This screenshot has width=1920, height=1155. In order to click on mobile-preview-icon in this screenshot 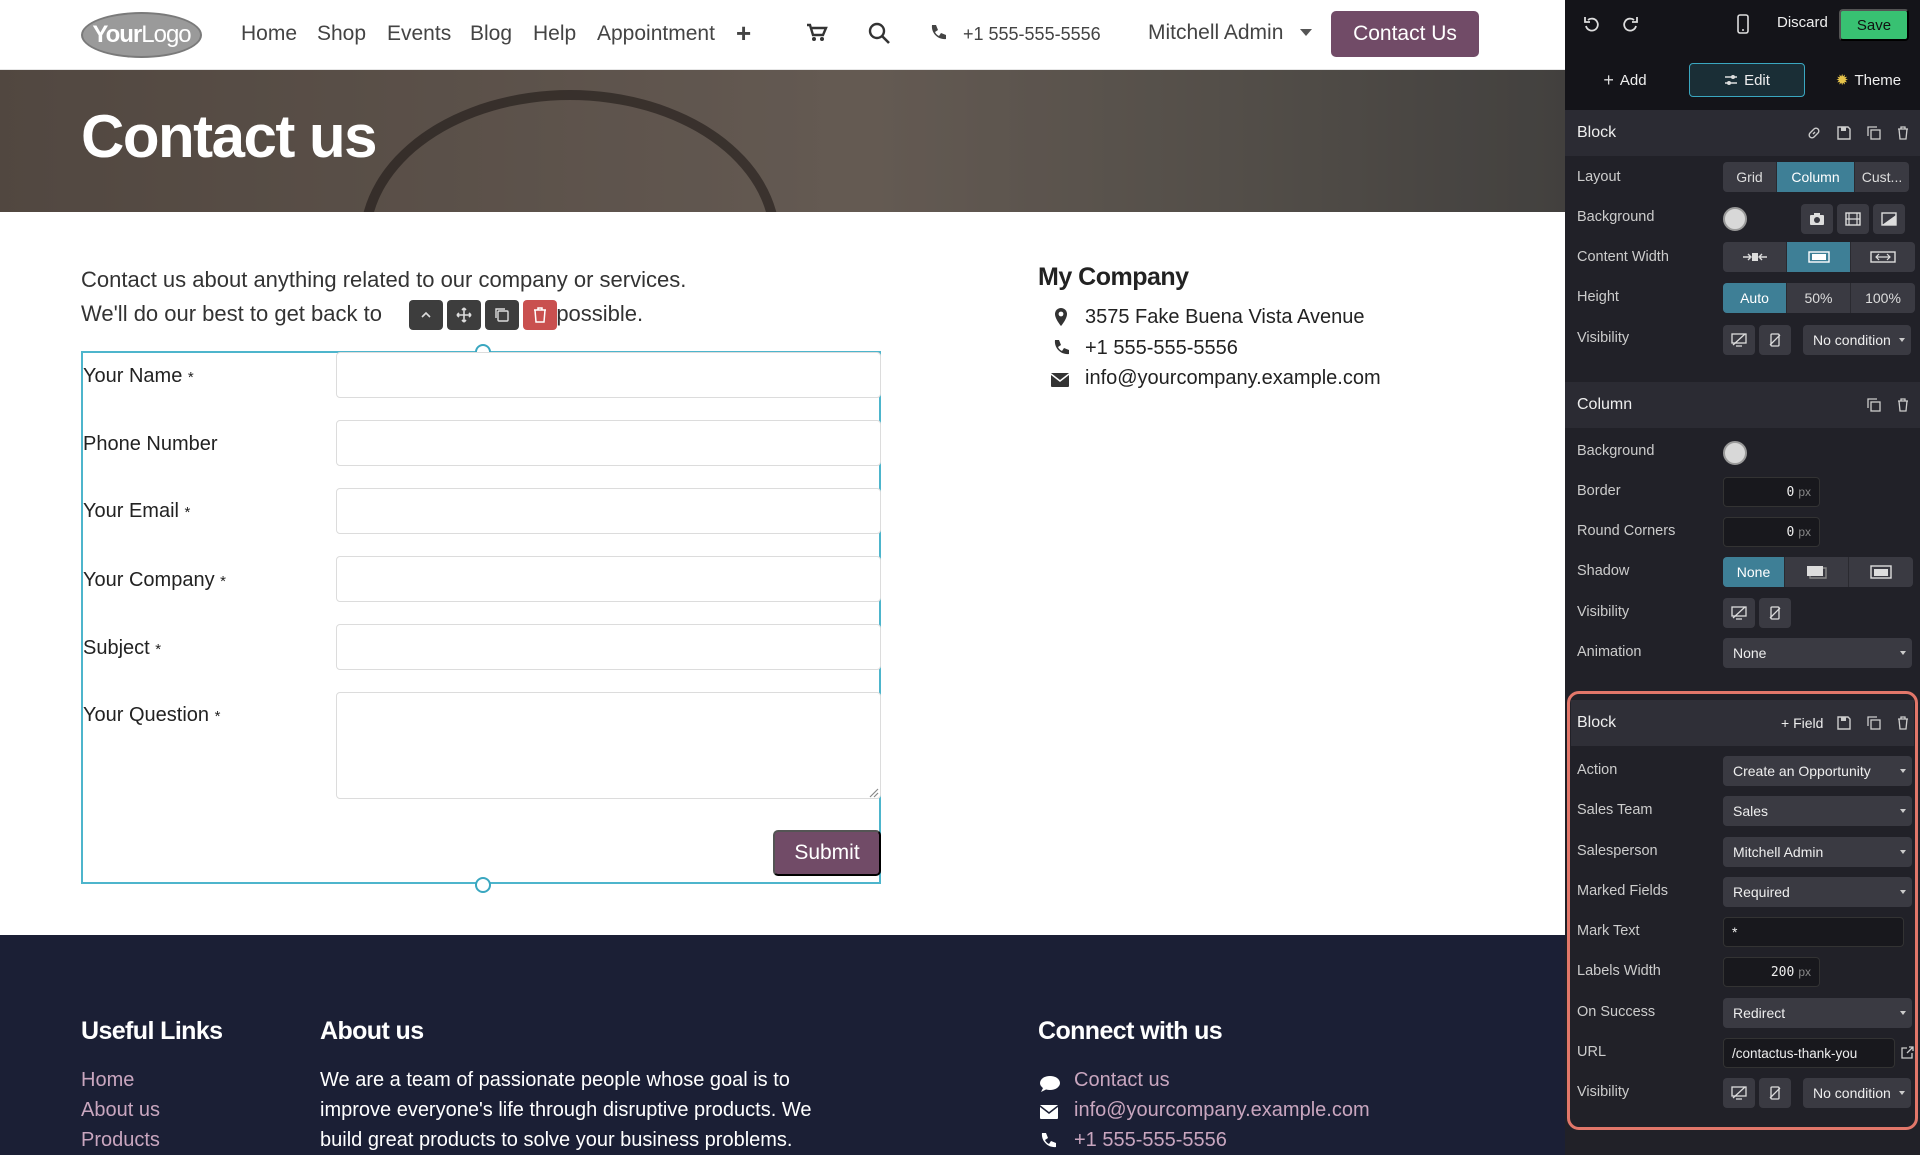, I will do `click(1743, 24)`.